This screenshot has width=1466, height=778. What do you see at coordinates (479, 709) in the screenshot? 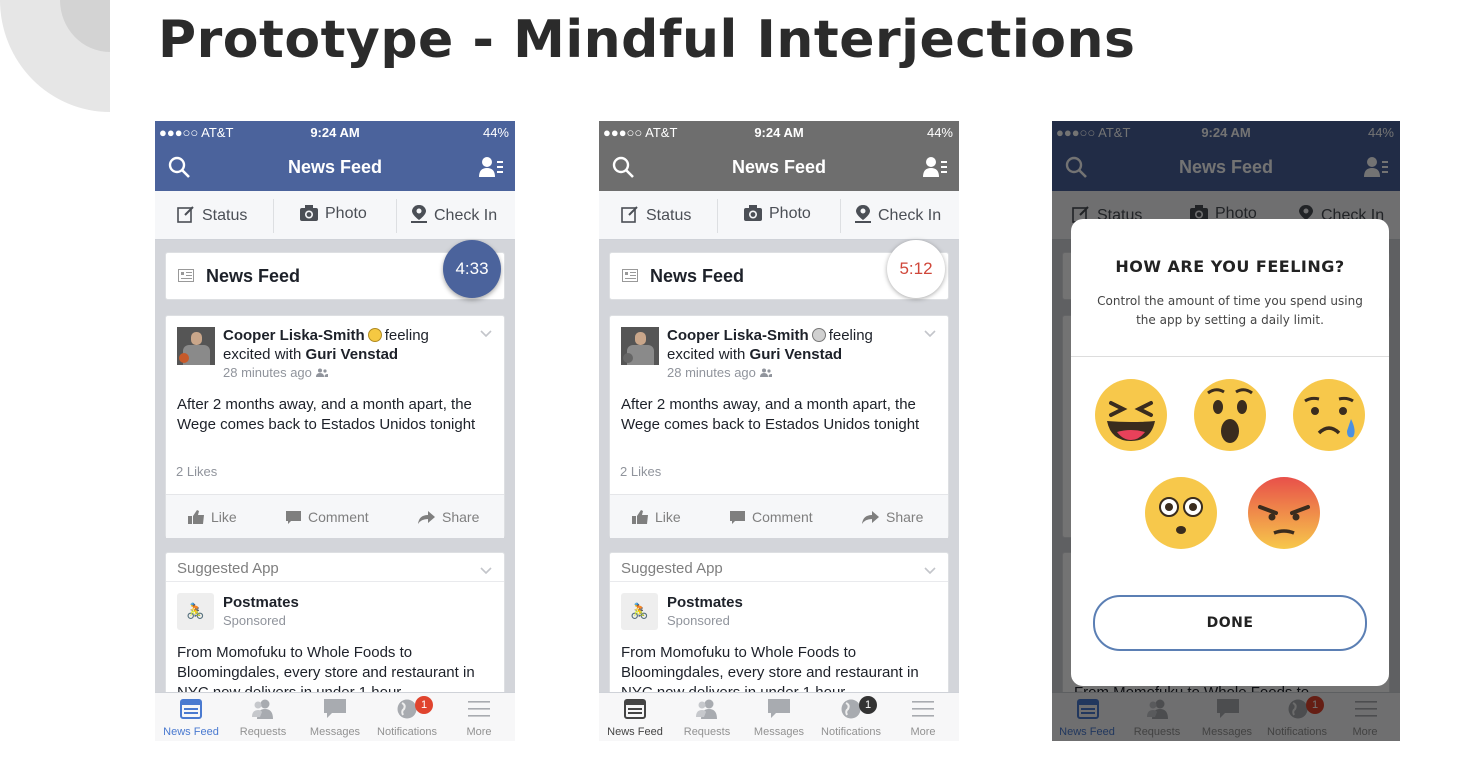
I see `hamburger-menu-icon` at bounding box center [479, 709].